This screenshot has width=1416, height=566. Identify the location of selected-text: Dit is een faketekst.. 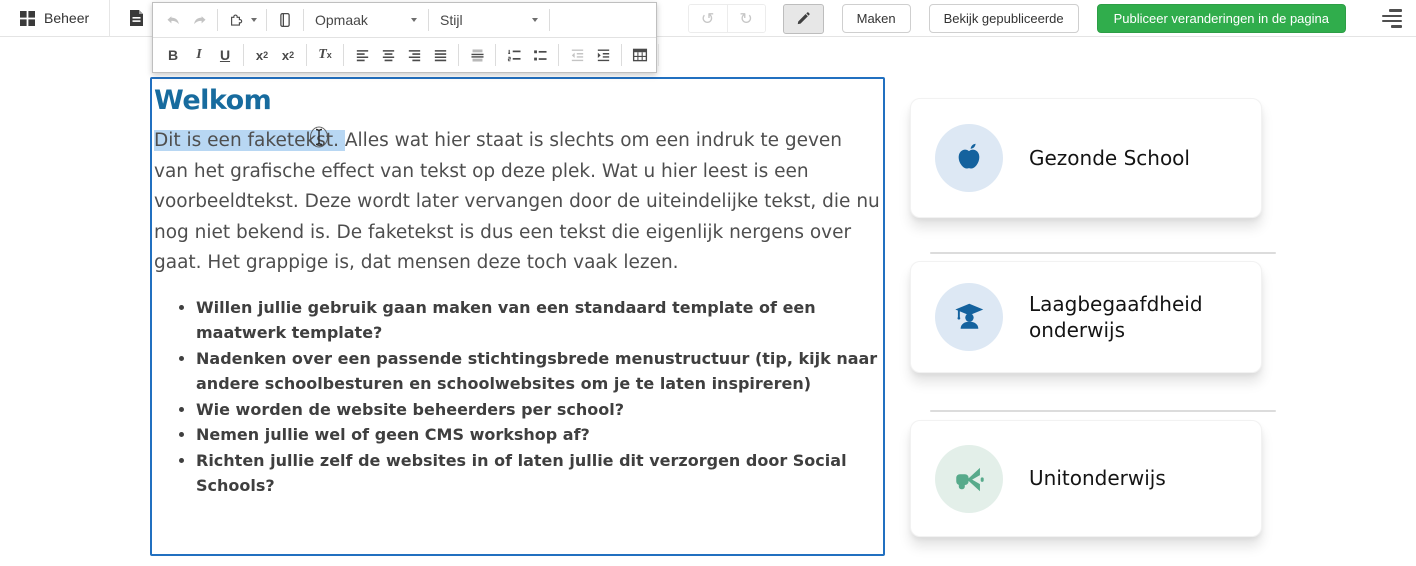
(249, 140).